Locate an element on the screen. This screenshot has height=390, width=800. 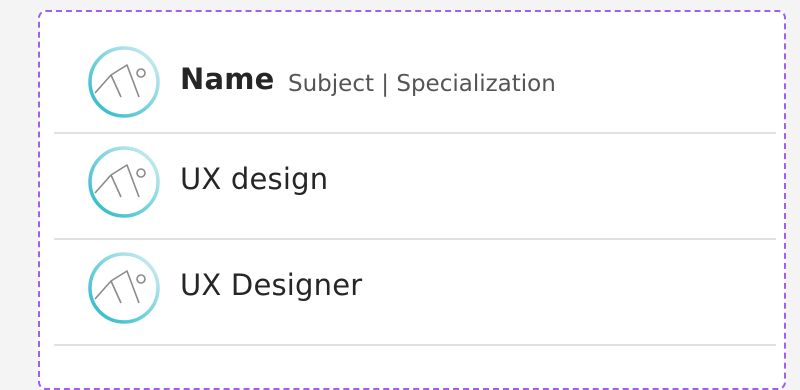
item-title: UX Designer is located at coordinates (271, 285).